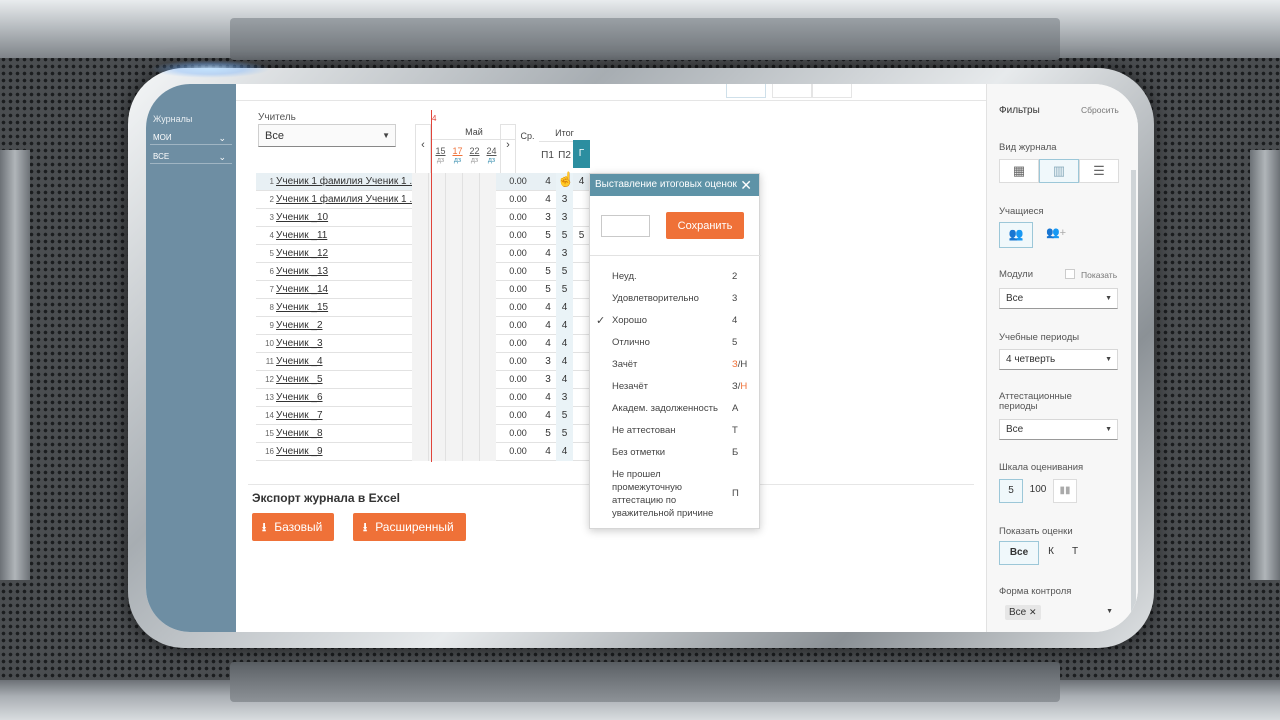  What do you see at coordinates (625, 226) in the screenshot?
I see `grade-input` at bounding box center [625, 226].